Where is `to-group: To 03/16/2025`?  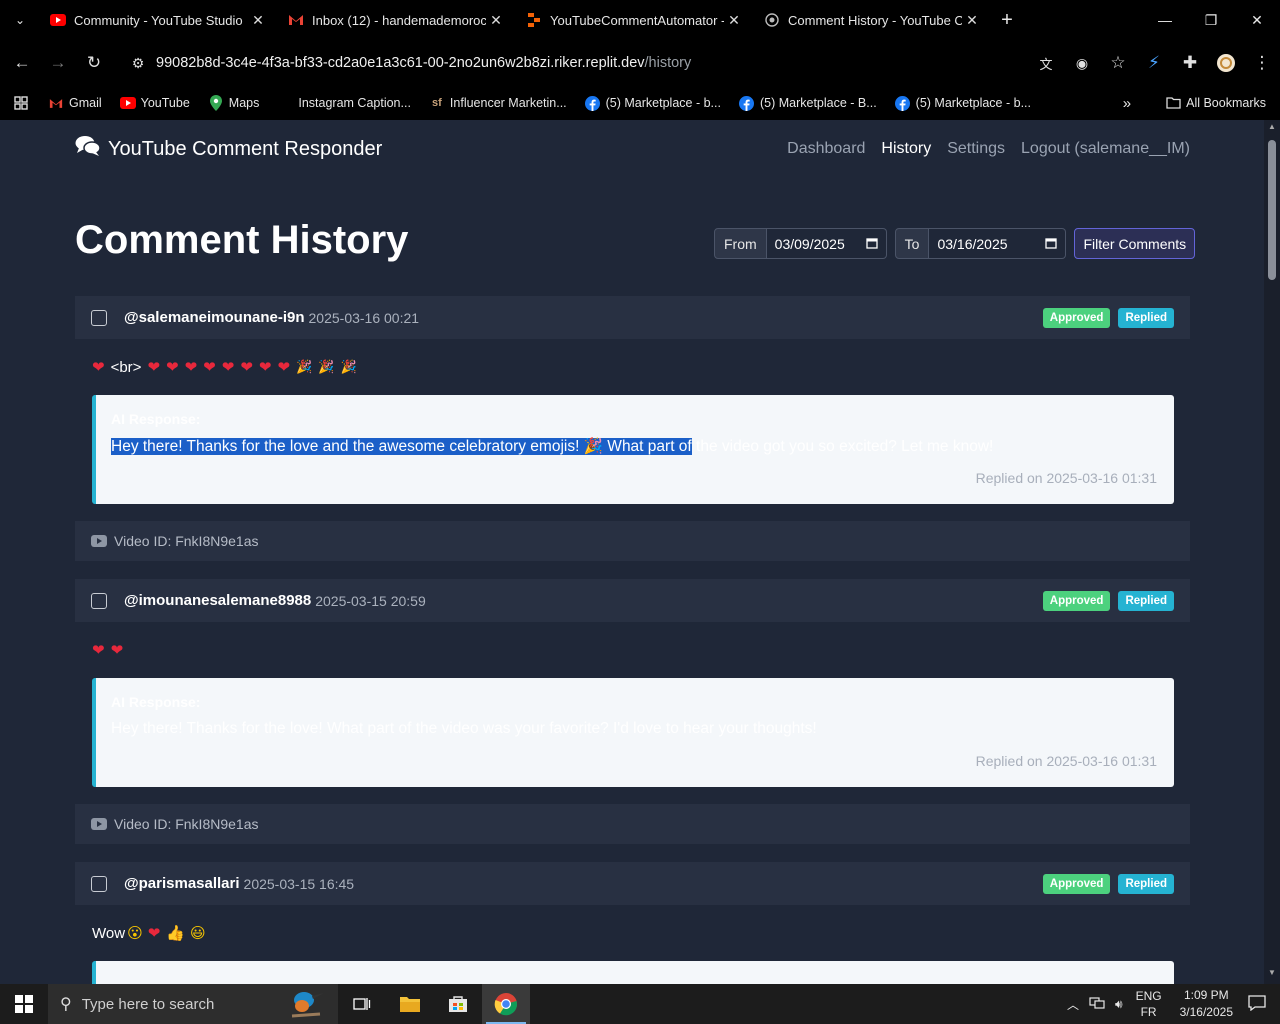 to-group: To 03/16/2025 is located at coordinates (980, 243).